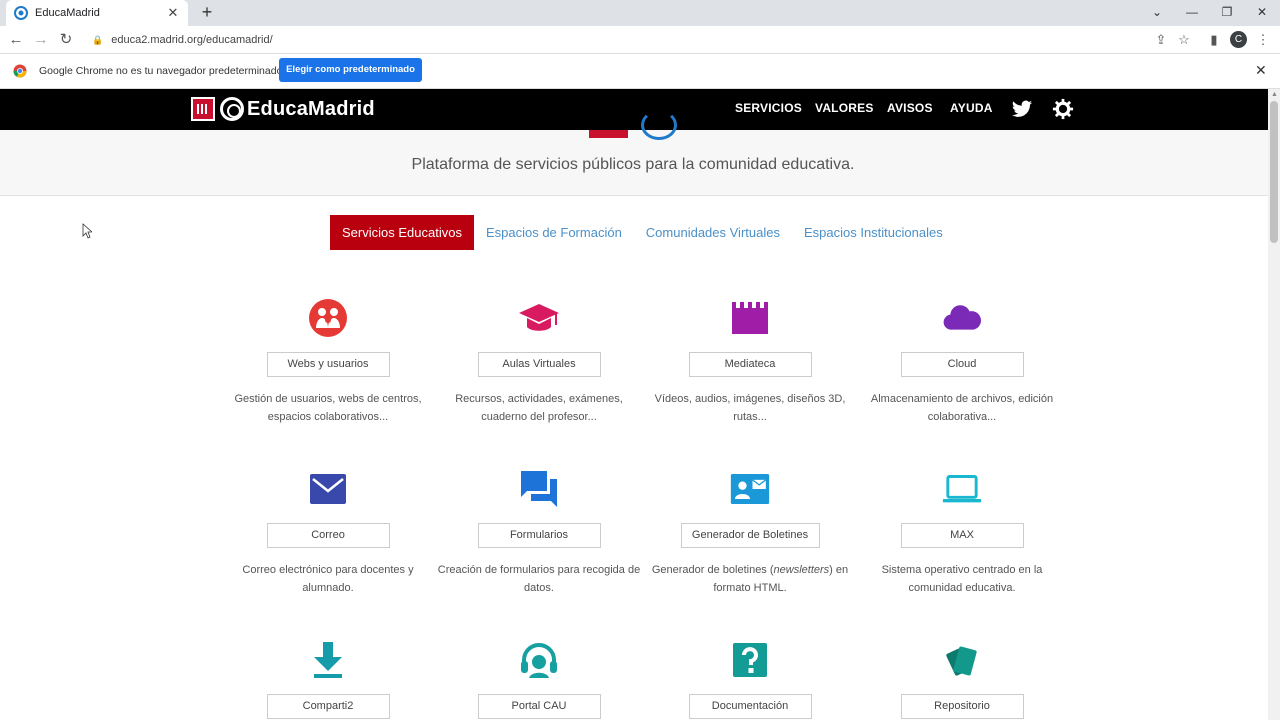  Describe the element at coordinates (67, 13) in the screenshot. I see `tab-title: EducaMadrid` at that location.